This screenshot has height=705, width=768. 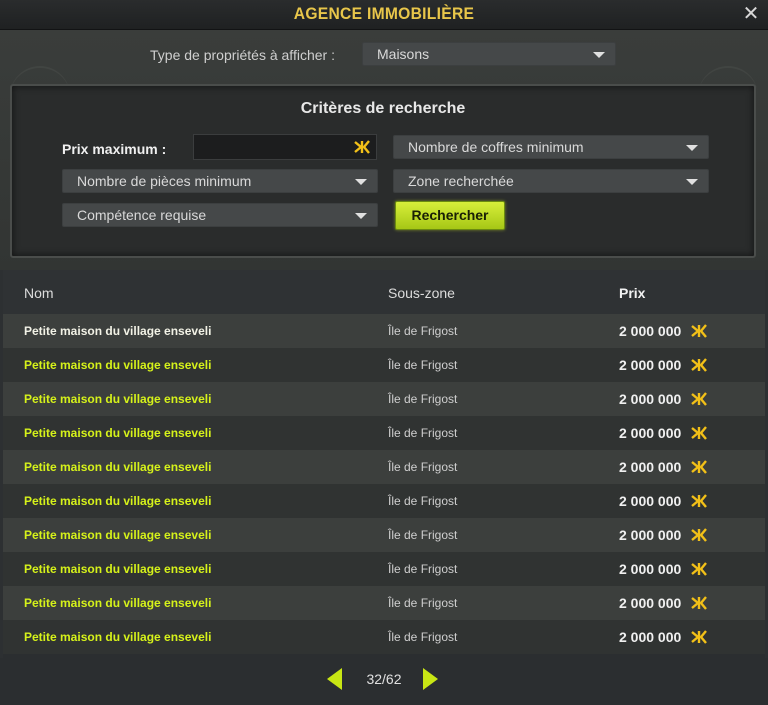 What do you see at coordinates (142, 215) in the screenshot?
I see `skill-value: Compétence requise` at bounding box center [142, 215].